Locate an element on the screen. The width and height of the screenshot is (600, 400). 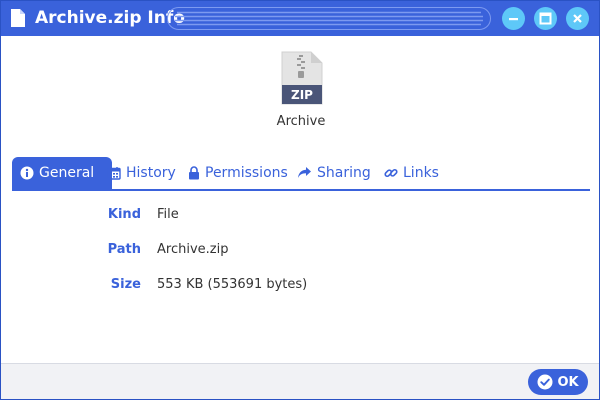
path-label: Path is located at coordinates (124, 249).